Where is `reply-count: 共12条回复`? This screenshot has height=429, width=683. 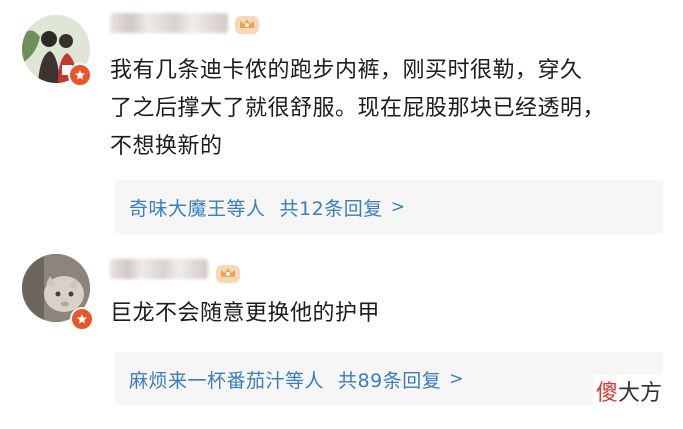
reply-count: 共12条回复 is located at coordinates (331, 208).